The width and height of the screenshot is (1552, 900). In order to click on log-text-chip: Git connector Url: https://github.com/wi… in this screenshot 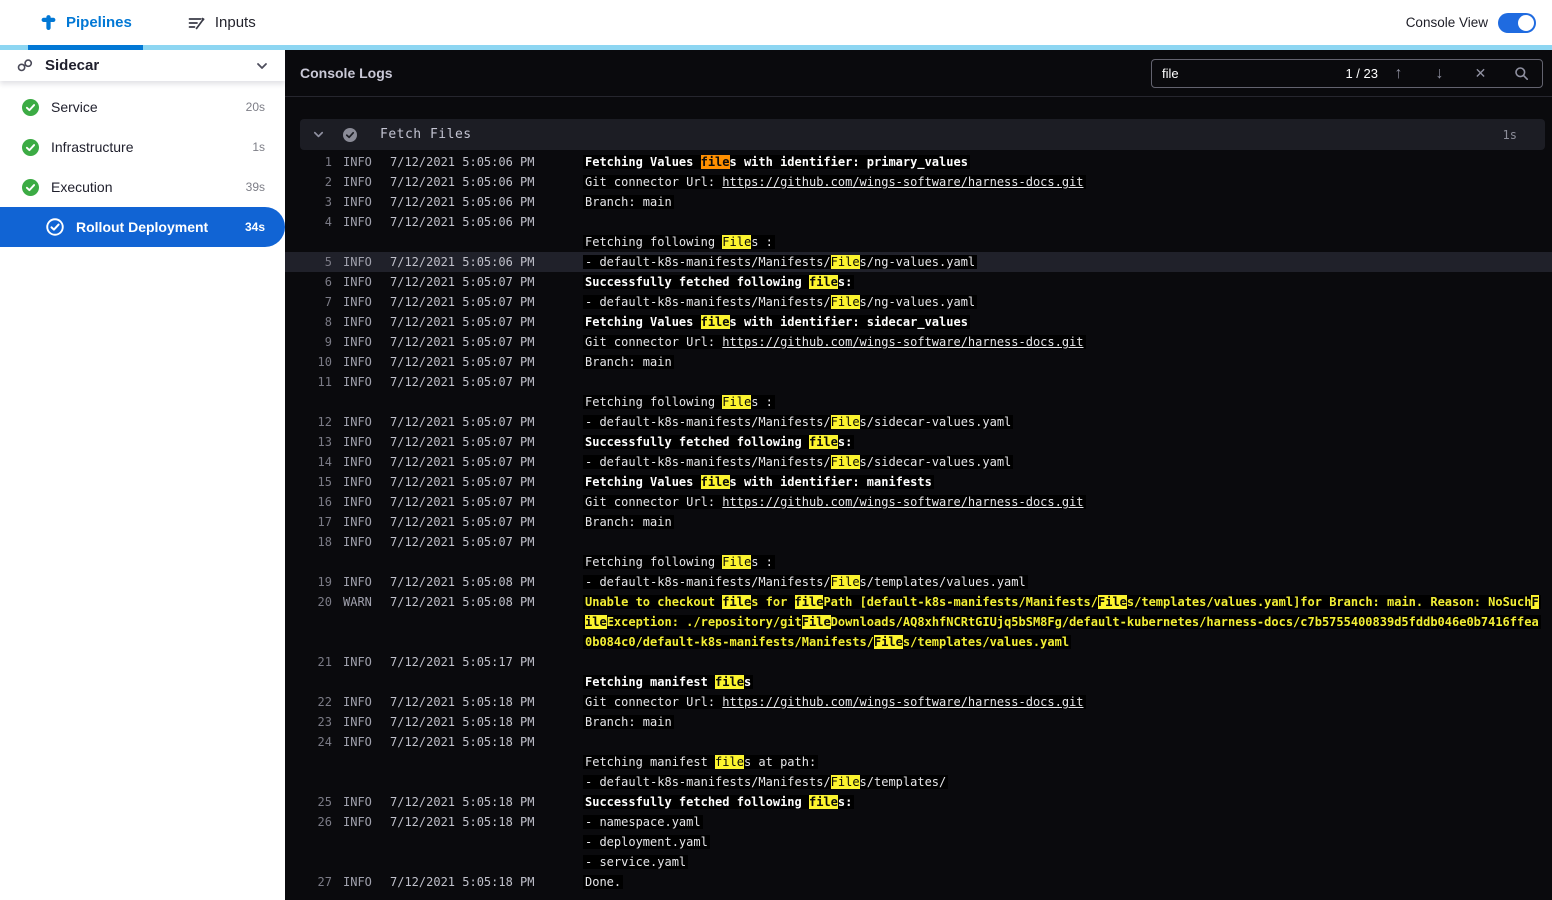, I will do `click(834, 502)`.